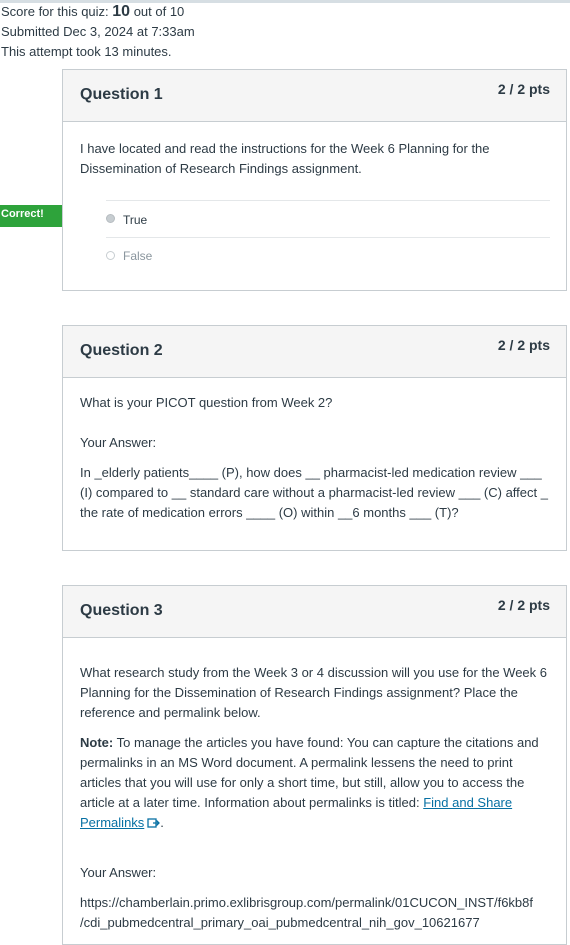  I want to click on correct-flag-label: Correct!, so click(22, 214).